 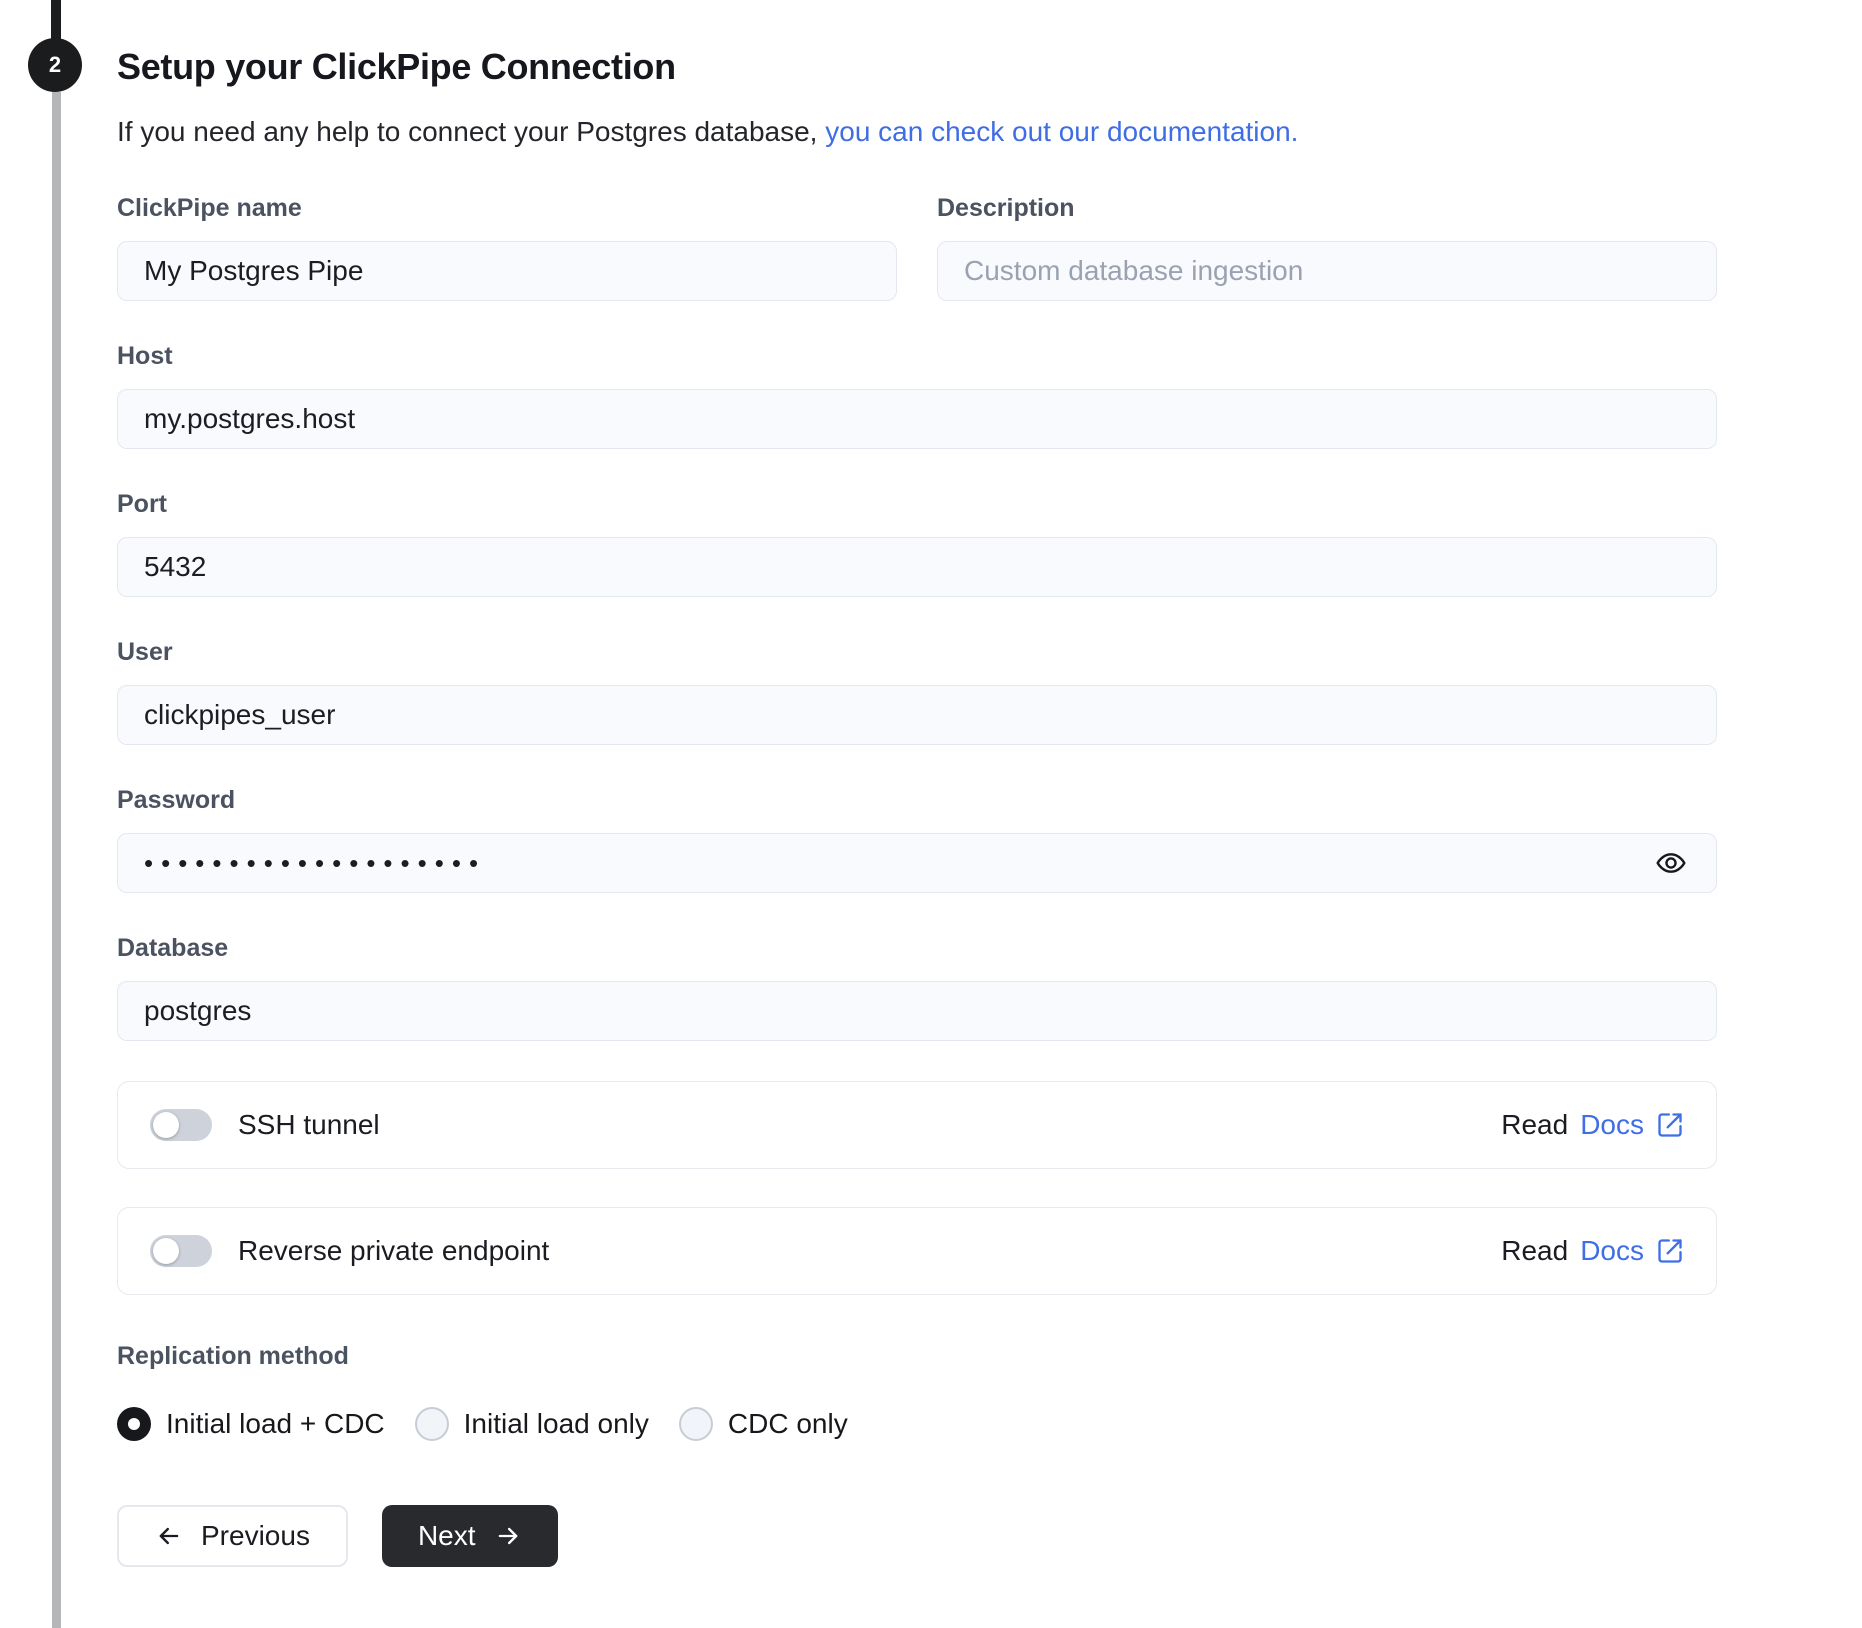 I want to click on host-group: Host, so click(x=917, y=395).